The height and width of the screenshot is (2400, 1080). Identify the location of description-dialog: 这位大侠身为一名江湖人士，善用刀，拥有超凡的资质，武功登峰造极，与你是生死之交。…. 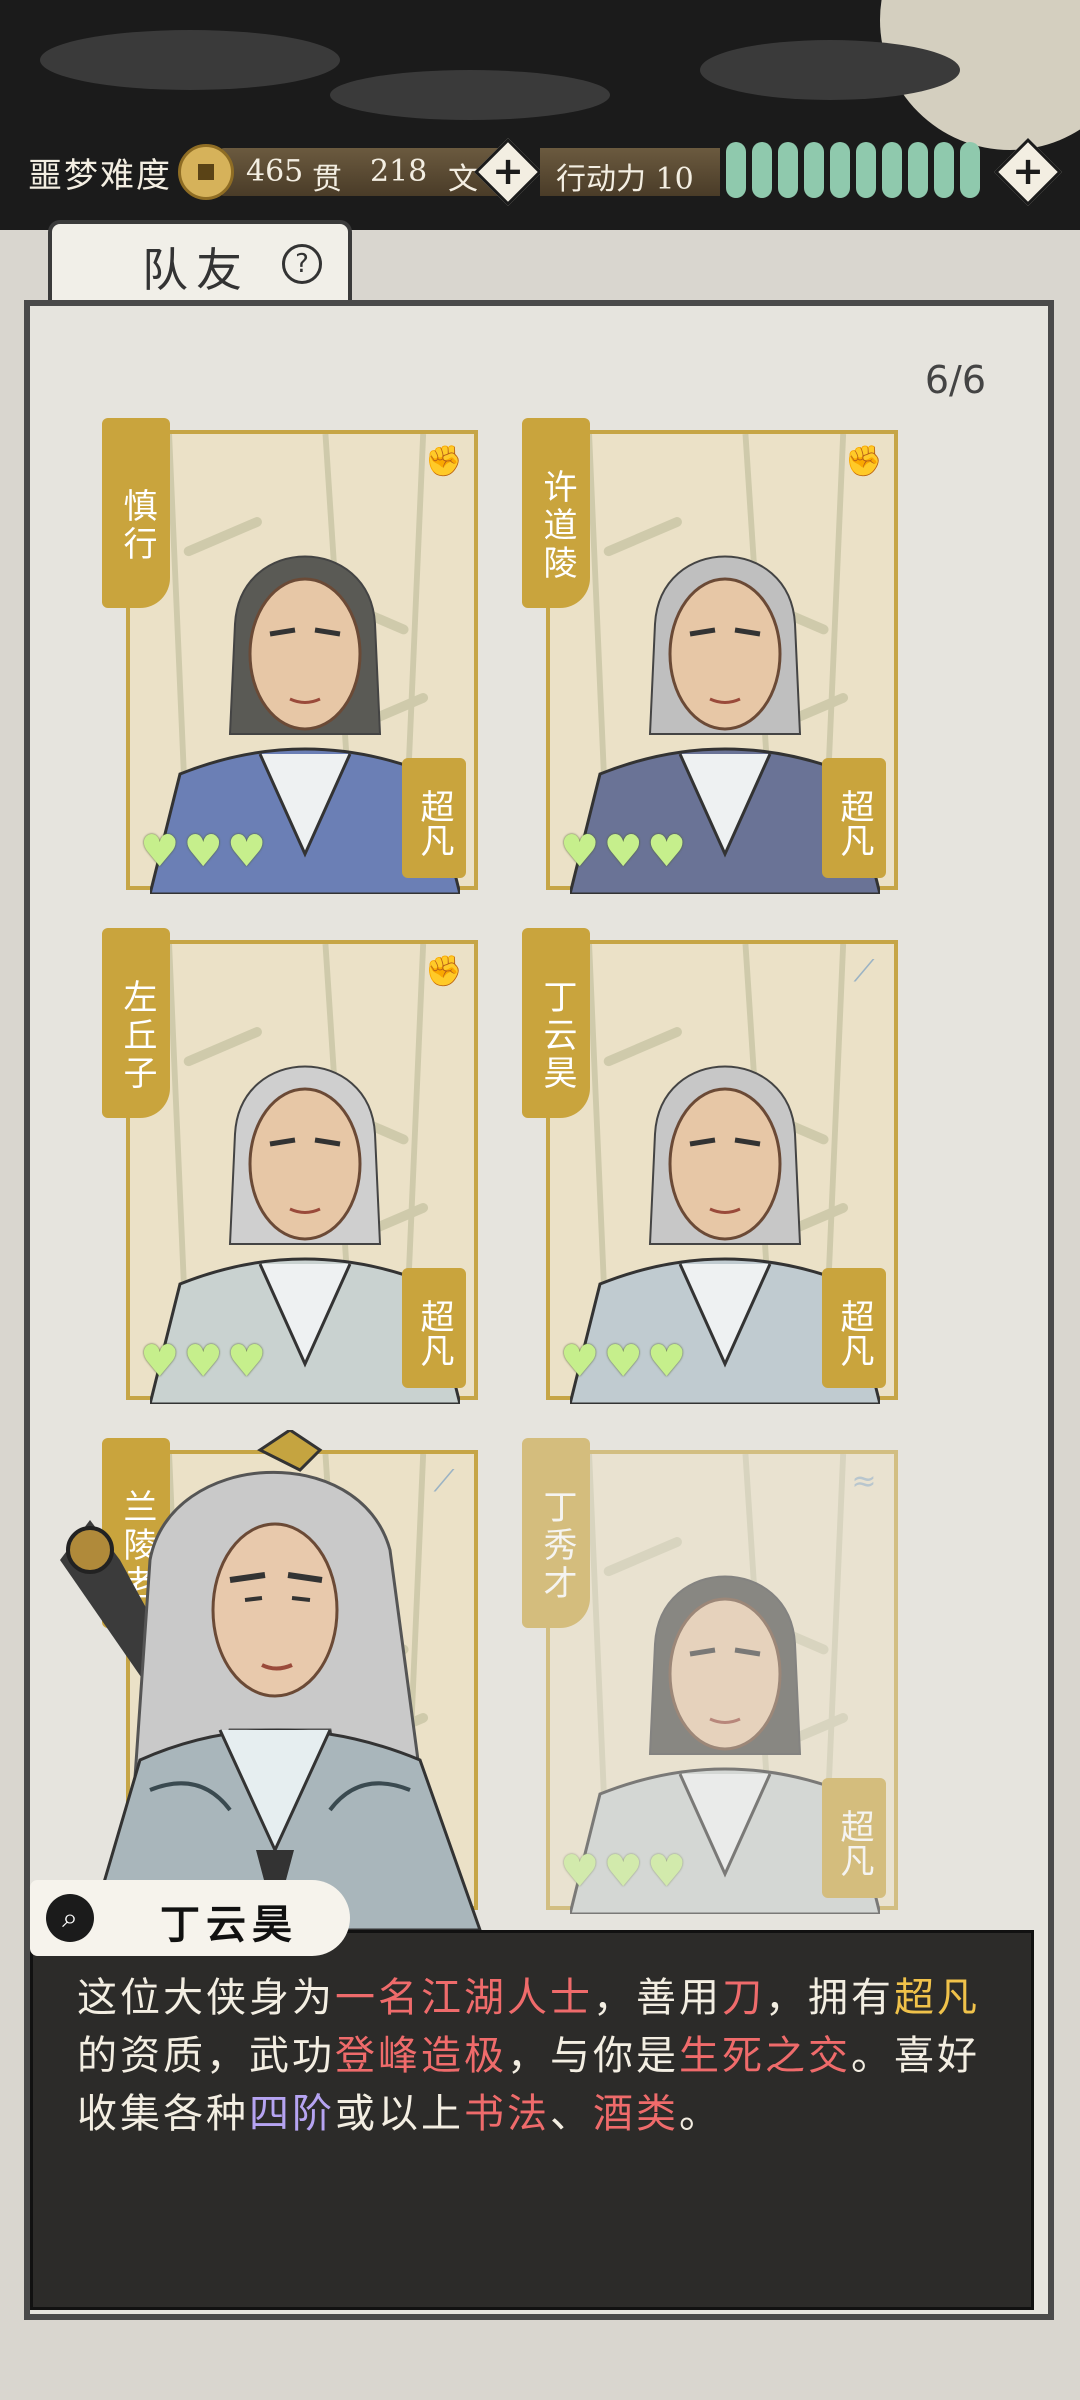
(532, 2120).